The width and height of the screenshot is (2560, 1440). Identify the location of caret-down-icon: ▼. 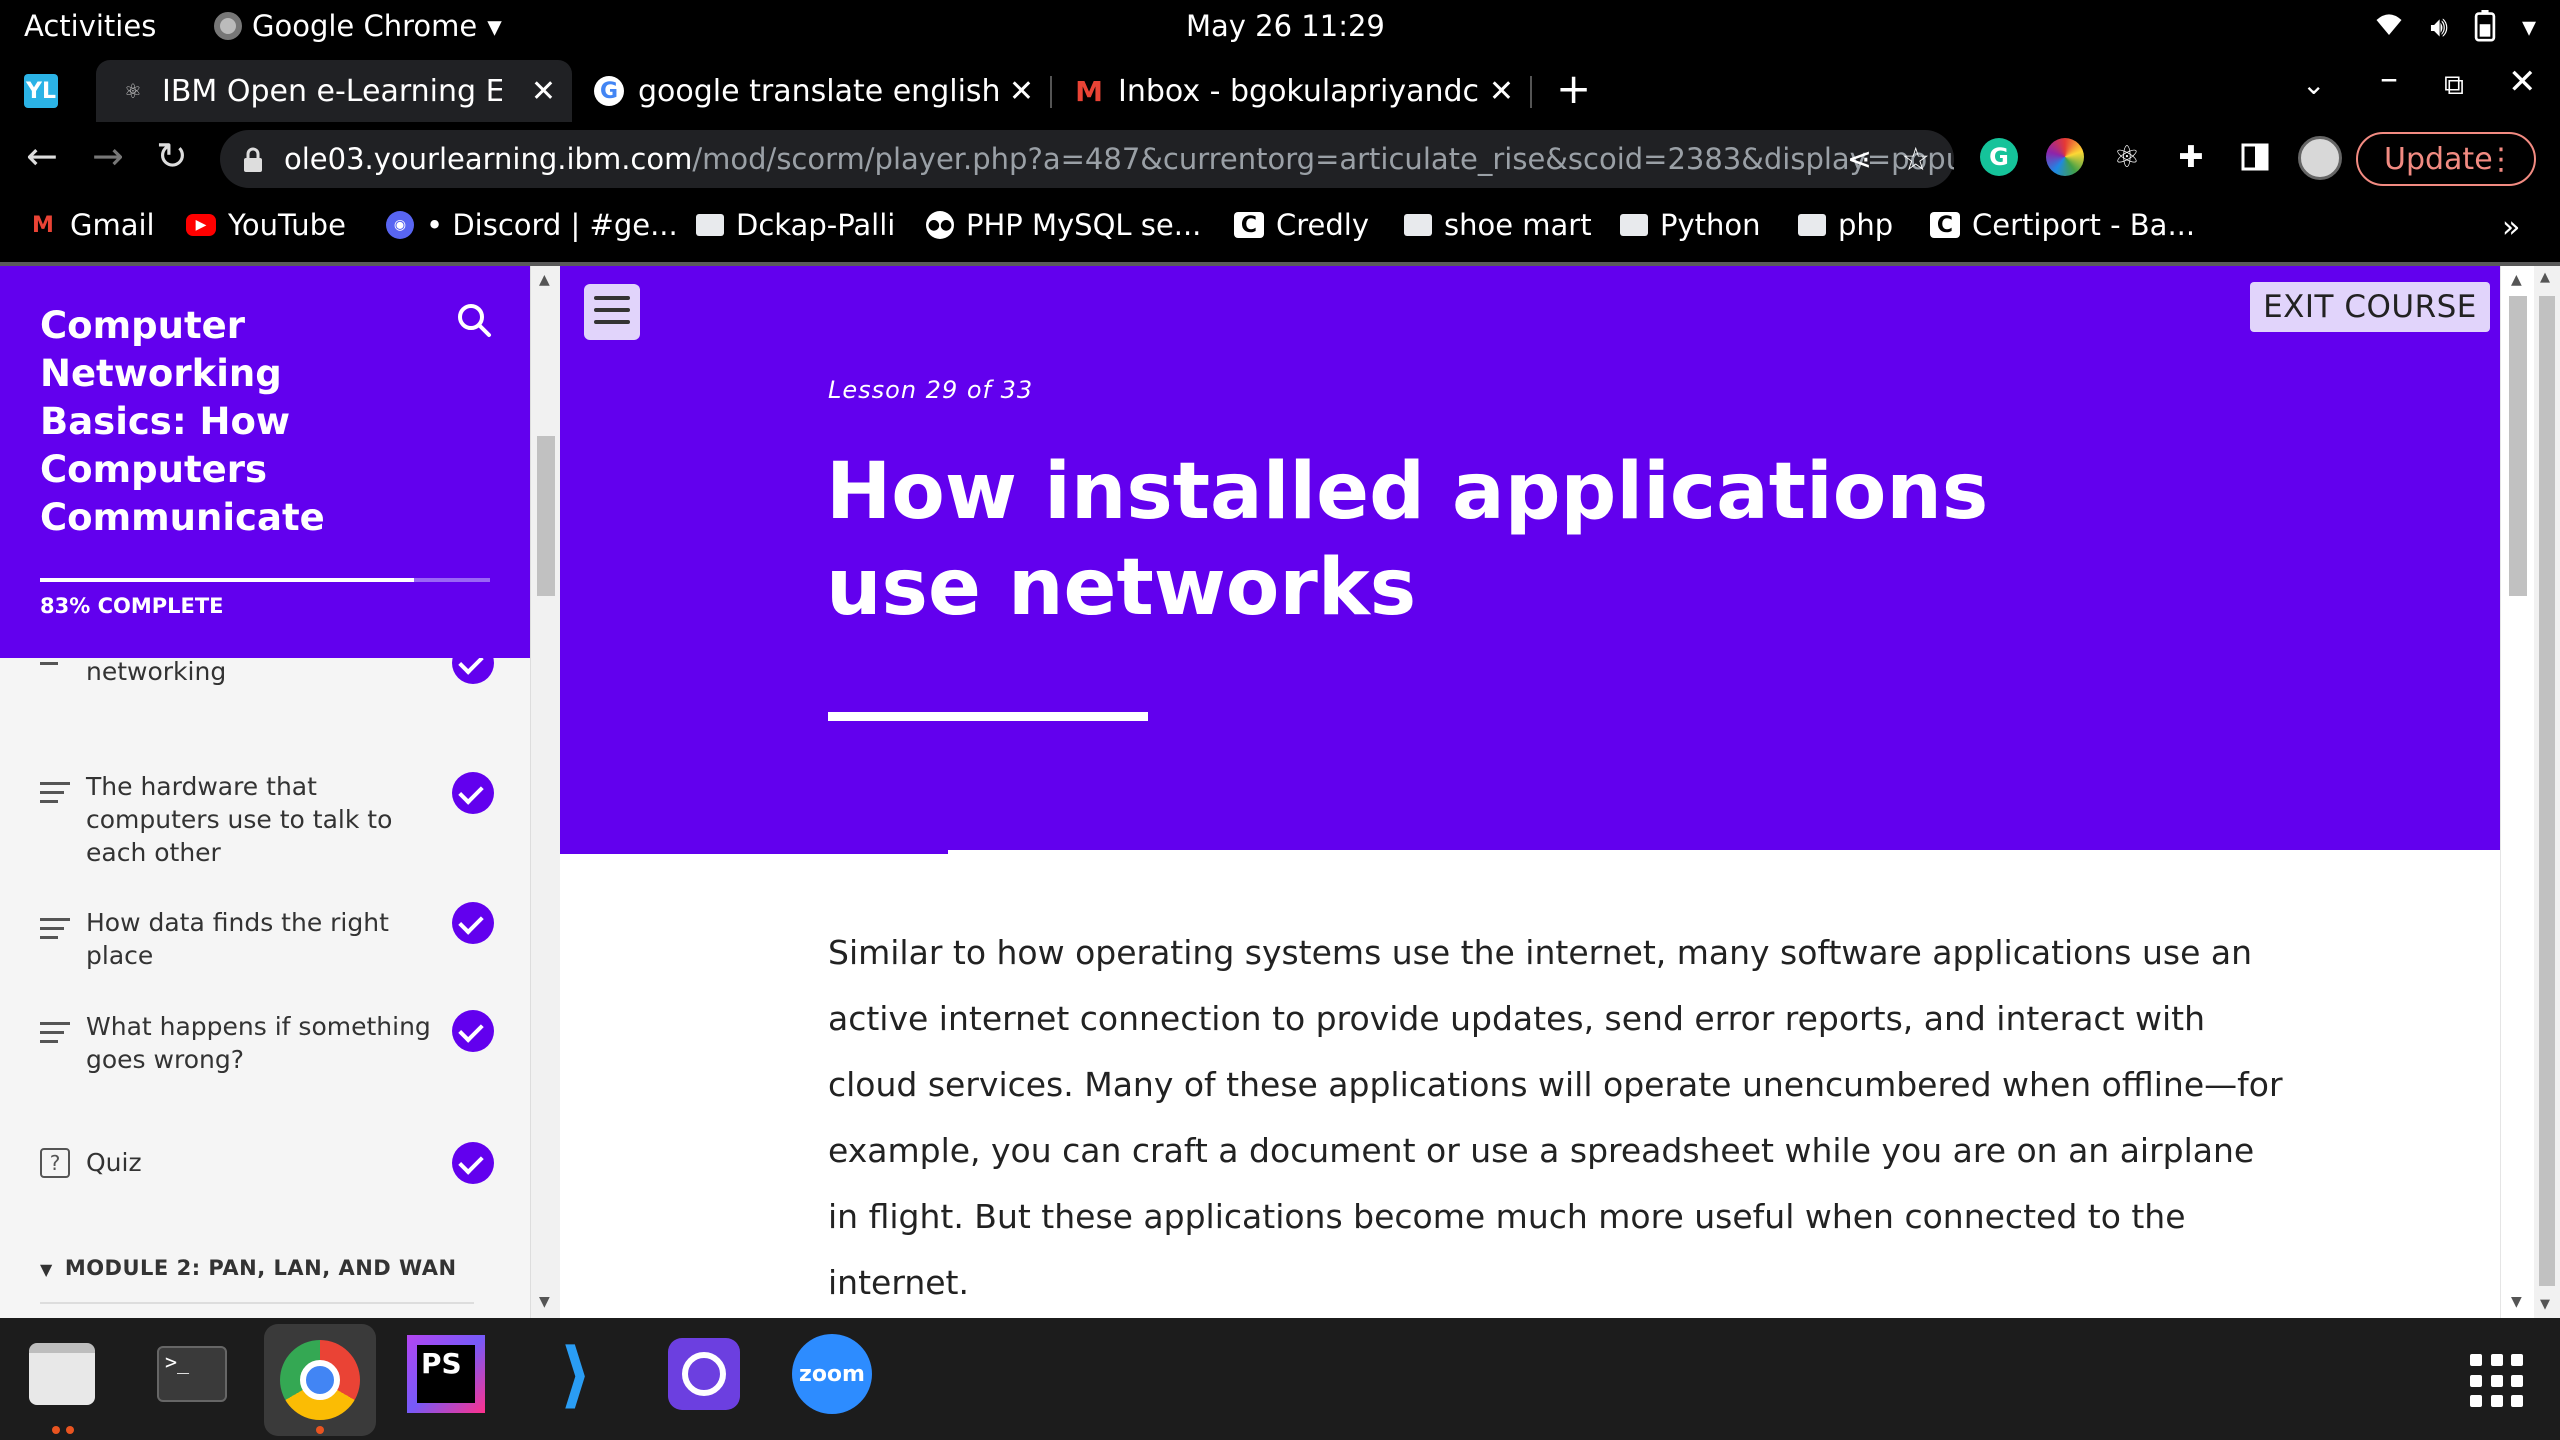
(46, 1269).